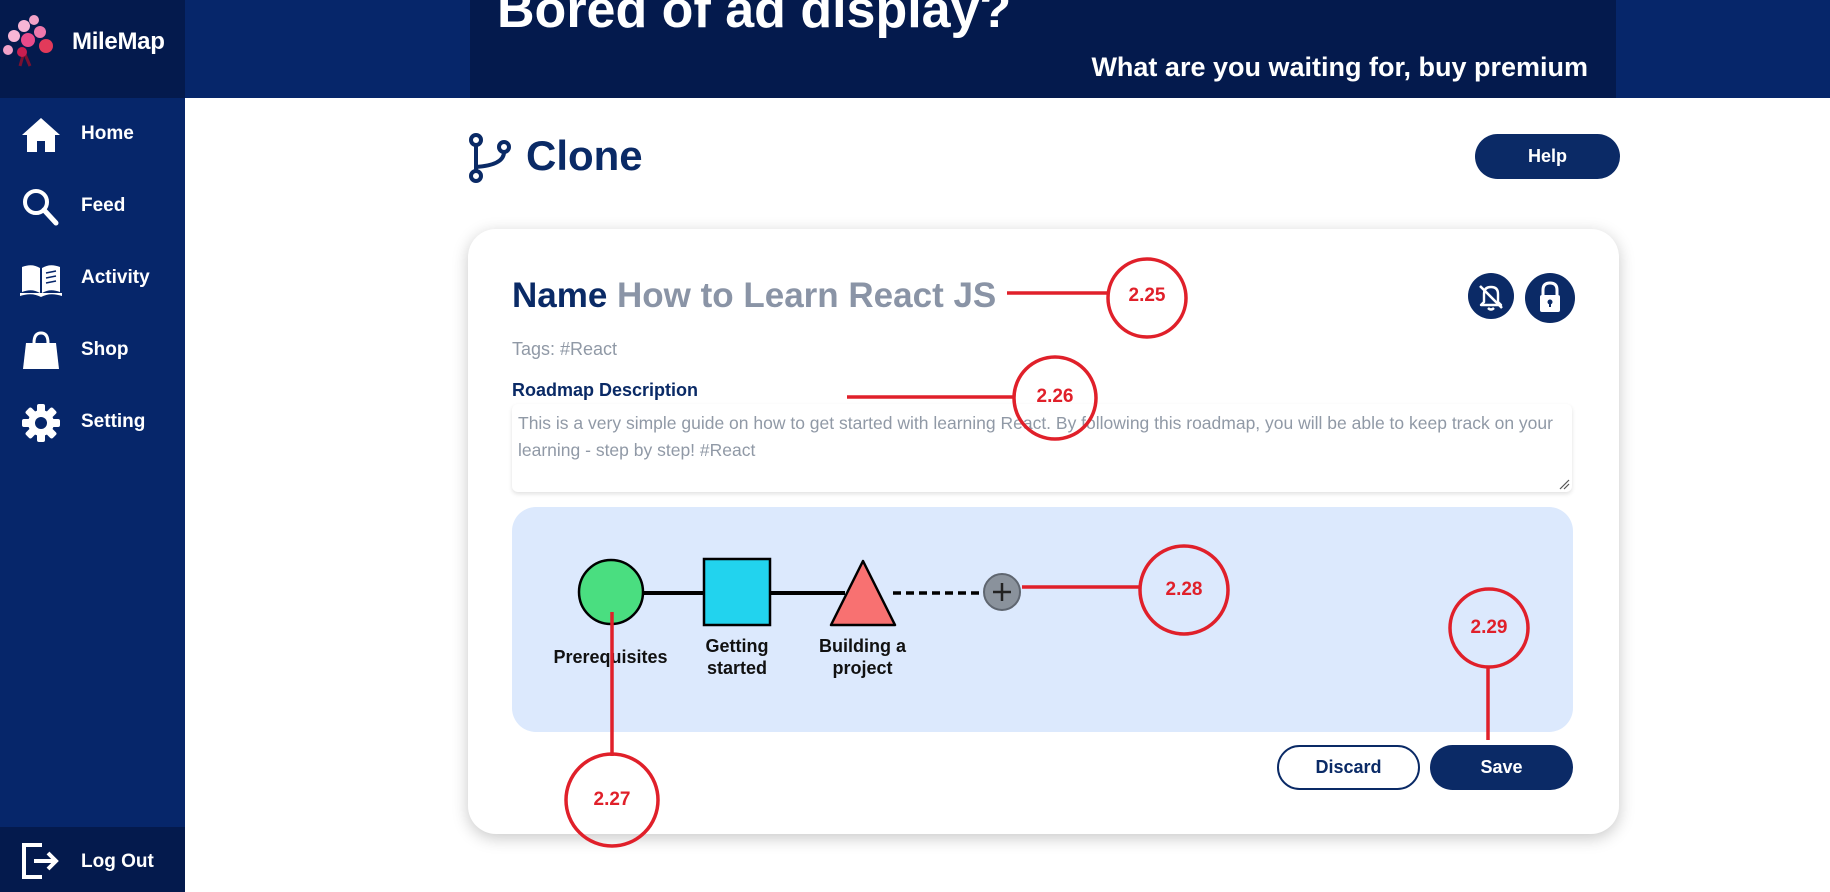  What do you see at coordinates (1147, 295) in the screenshot?
I see `annotation-label: 2.25` at bounding box center [1147, 295].